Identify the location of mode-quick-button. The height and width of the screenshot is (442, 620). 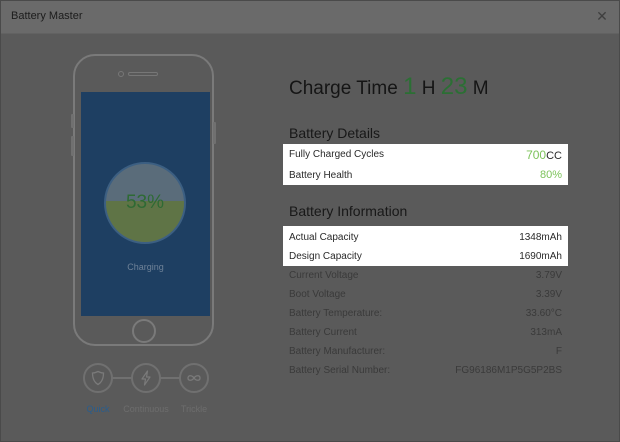
(98, 378).